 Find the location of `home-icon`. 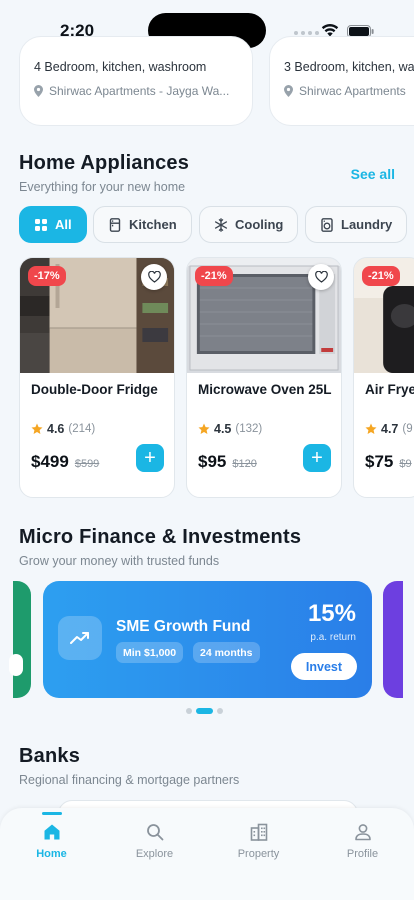

home-icon is located at coordinates (51, 832).